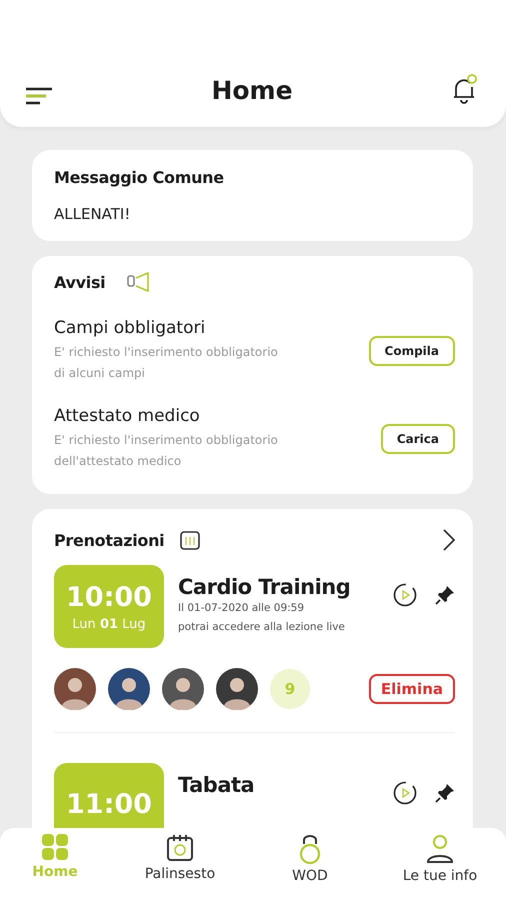 The height and width of the screenshot is (900, 506). What do you see at coordinates (310, 849) in the screenshot?
I see `kettlebell-icon` at bounding box center [310, 849].